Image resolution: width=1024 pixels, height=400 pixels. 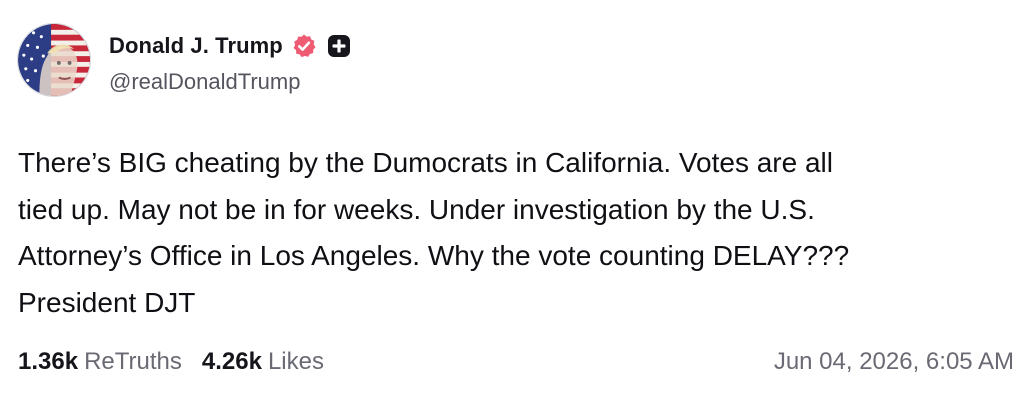 I want to click on retruths-stat: 1.36k ReTruths, so click(x=100, y=362).